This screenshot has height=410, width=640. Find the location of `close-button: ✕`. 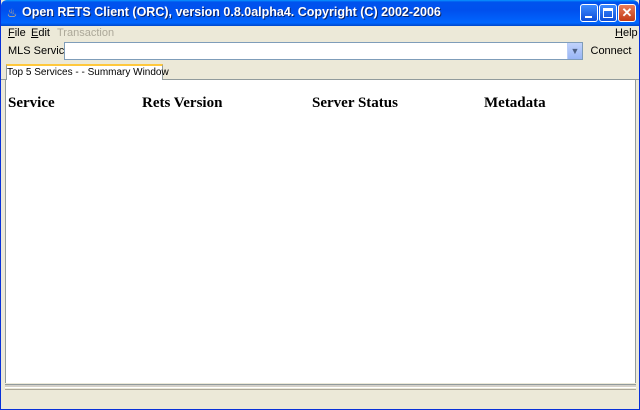

close-button: ✕ is located at coordinates (627, 13).